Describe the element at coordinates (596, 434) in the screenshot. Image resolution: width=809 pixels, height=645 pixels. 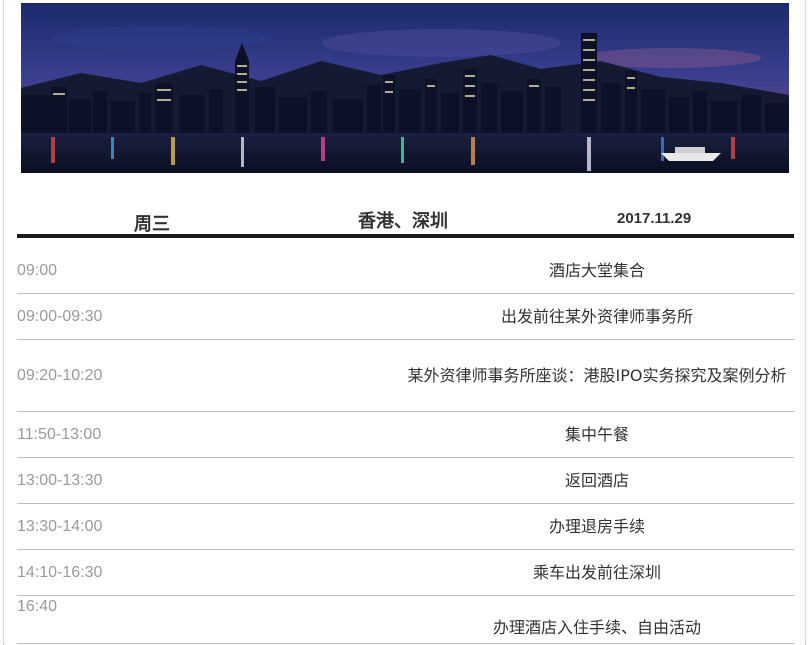
I see `schedule-activity: 集中午餐` at that location.